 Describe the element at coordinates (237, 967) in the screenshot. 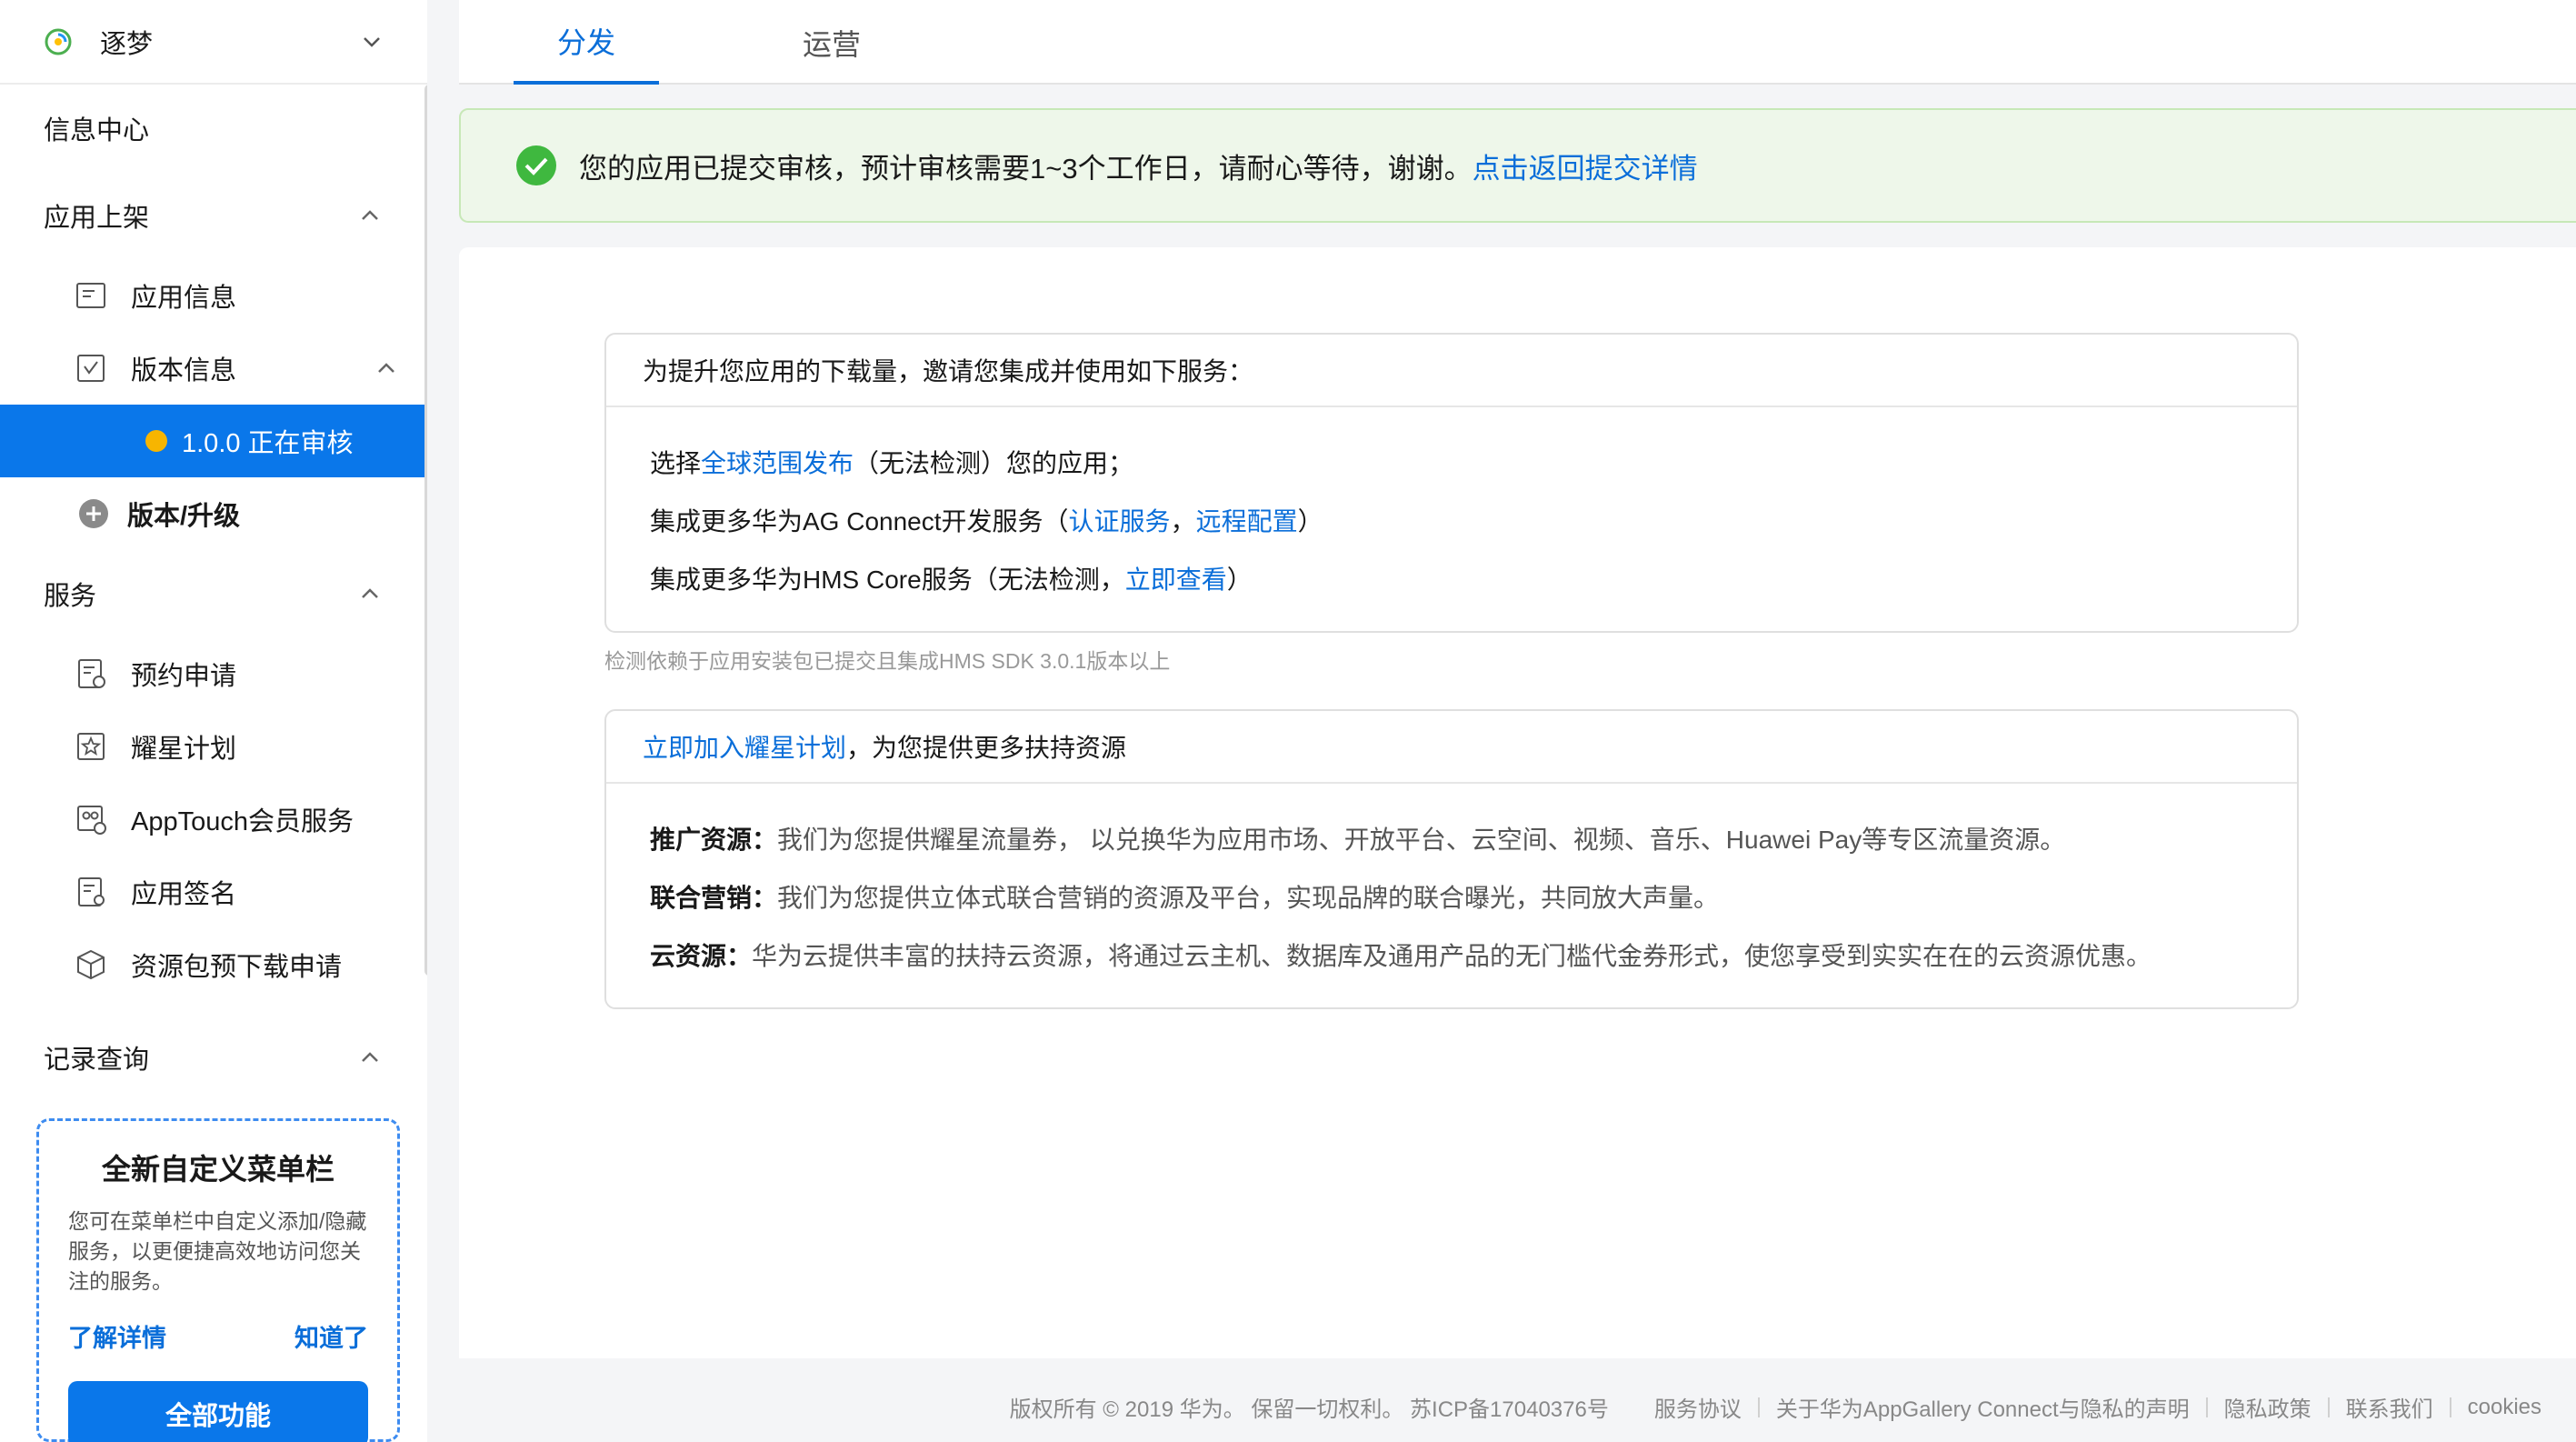

I see `sidebar-item-label: 资源包预下载申请` at that location.